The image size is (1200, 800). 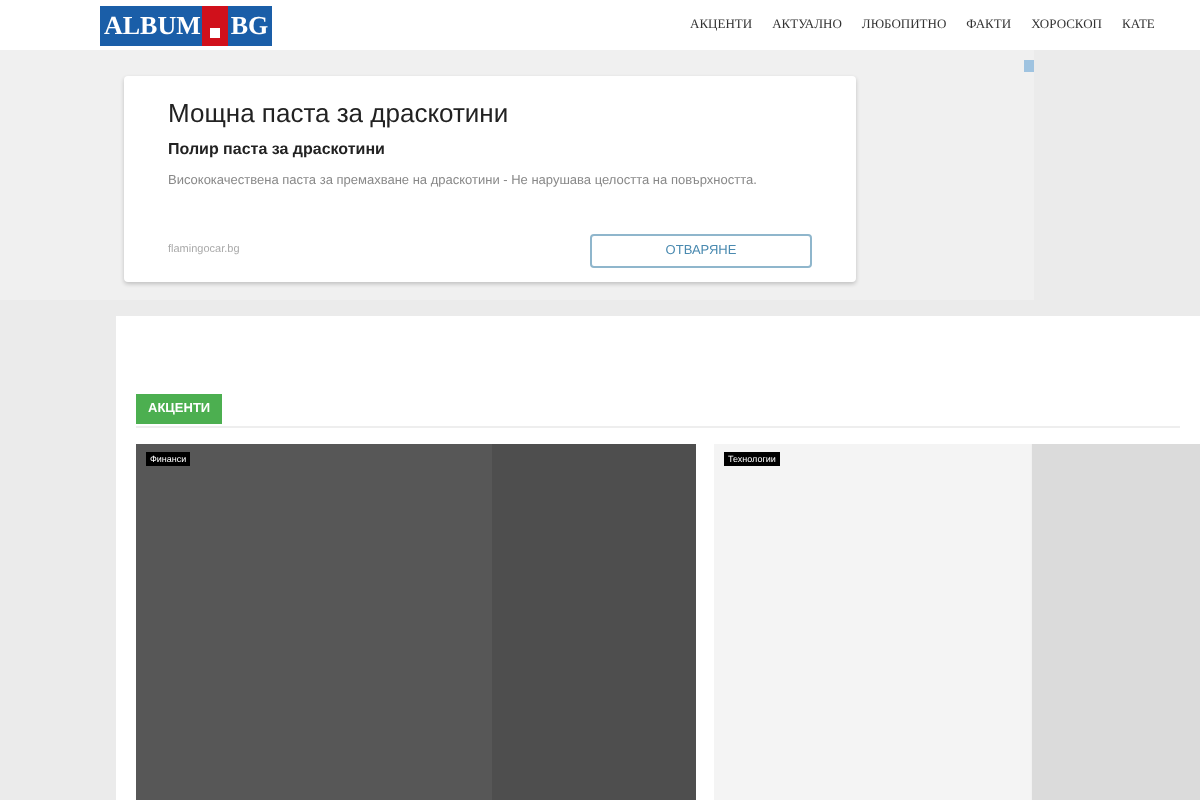 What do you see at coordinates (186, 26) in the screenshot?
I see `site-logo: ALBUM BG` at bounding box center [186, 26].